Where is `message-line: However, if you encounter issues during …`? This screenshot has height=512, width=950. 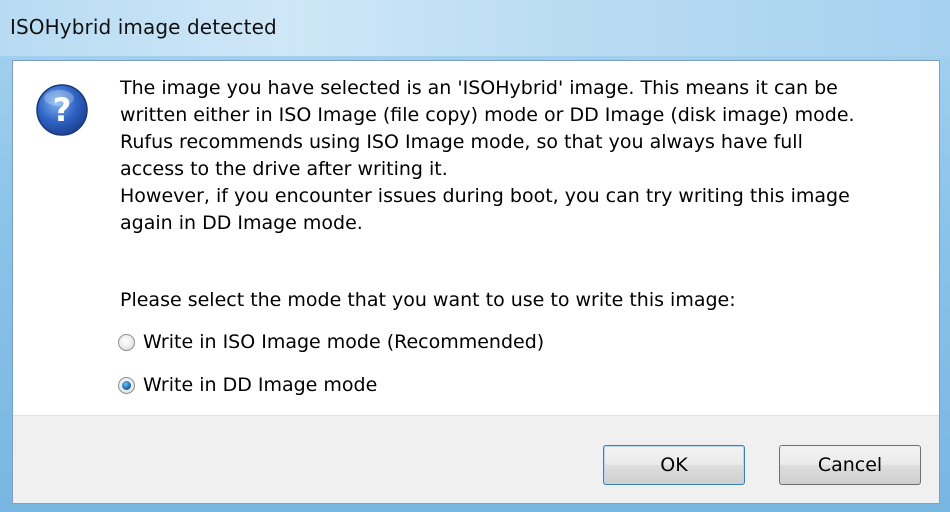
message-line: However, if you encounter issues during … is located at coordinates (485, 196).